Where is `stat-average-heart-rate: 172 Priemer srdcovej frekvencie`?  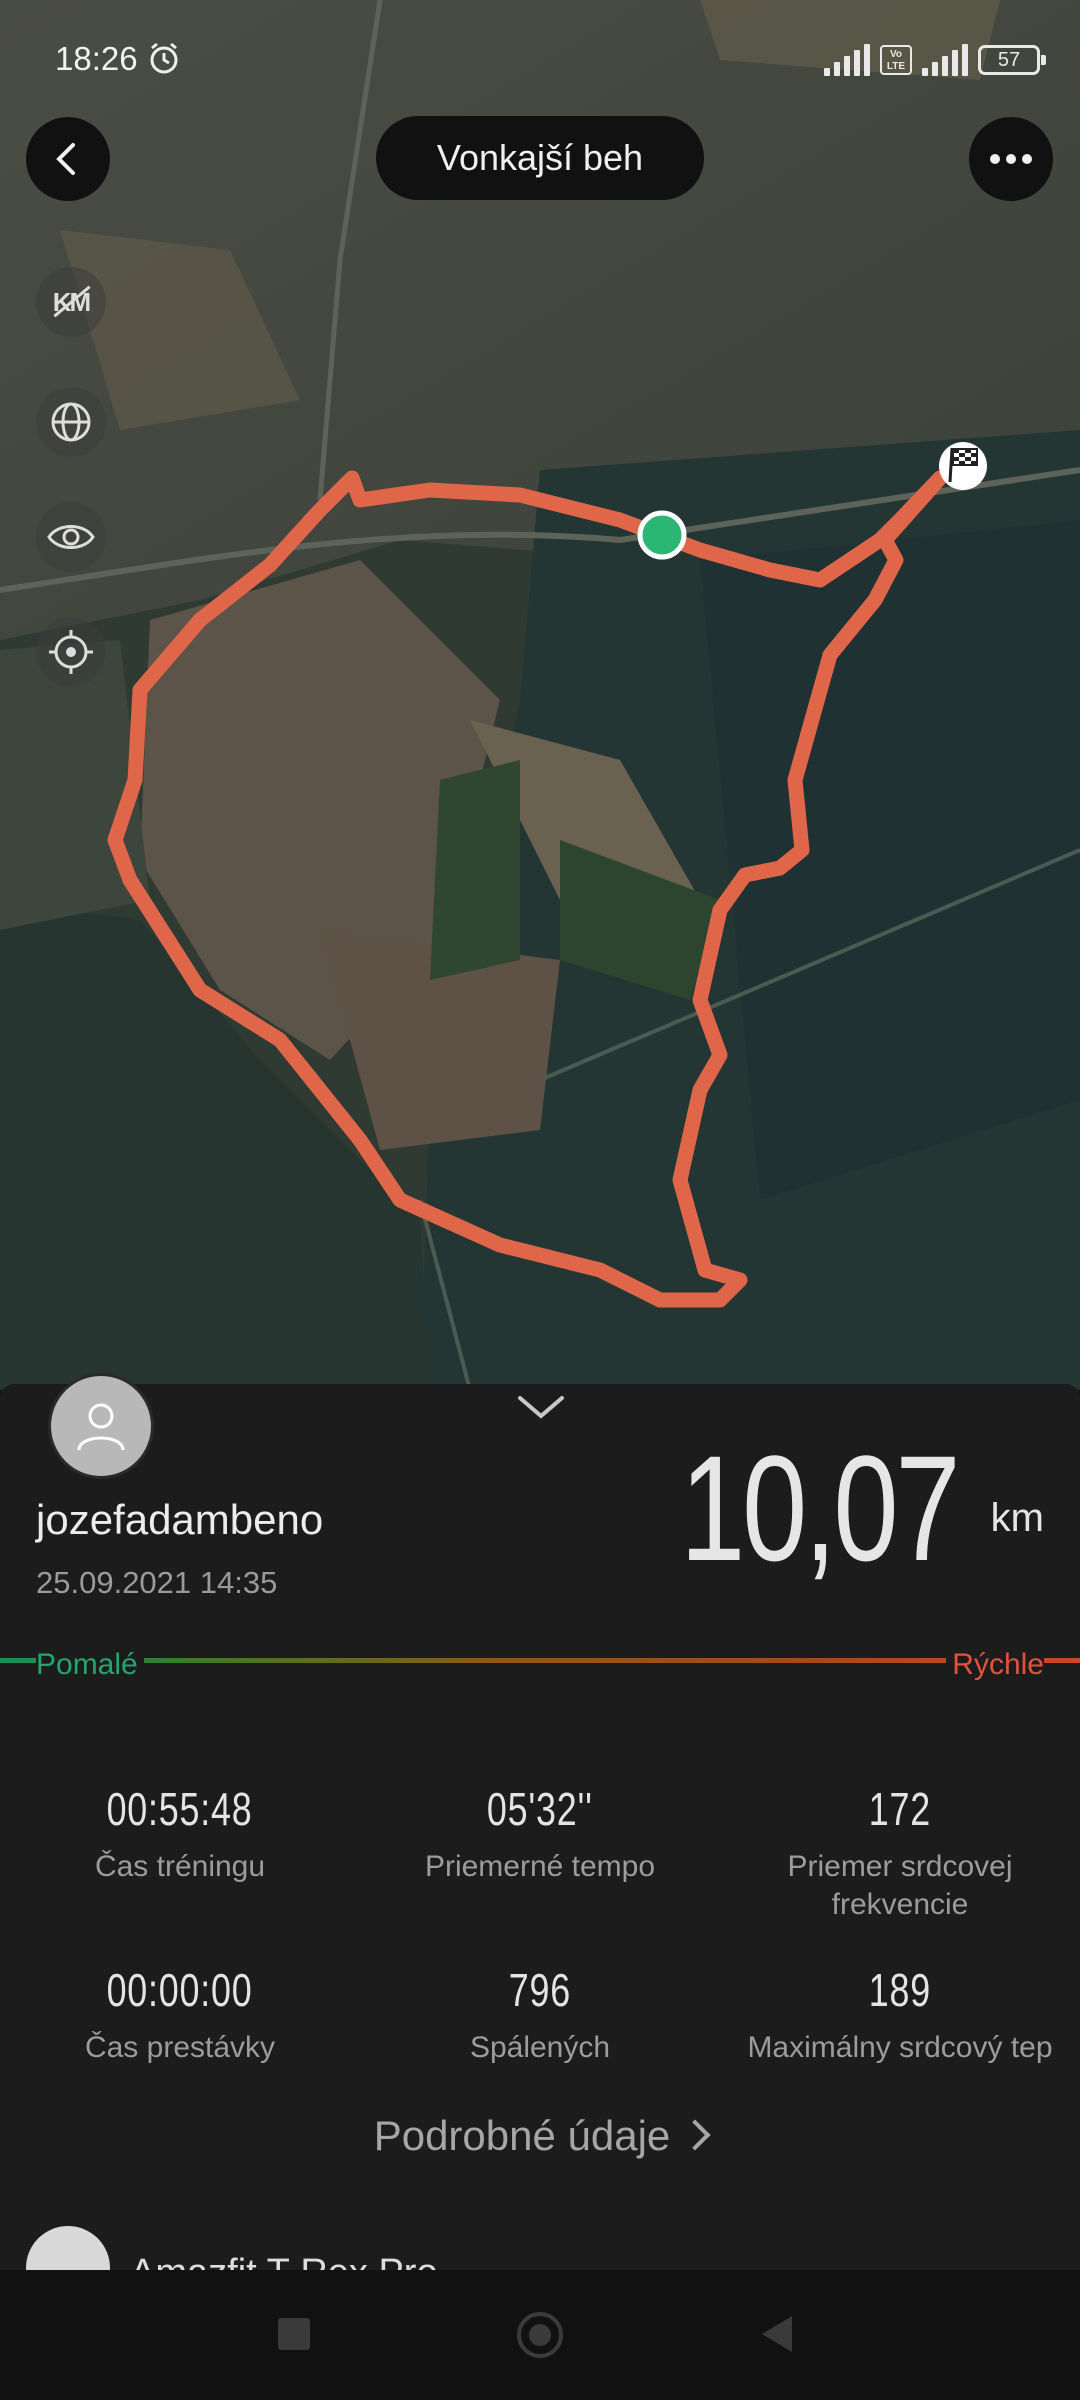 stat-average-heart-rate: 172 Priemer srdcovej frekvencie is located at coordinates (900, 1853).